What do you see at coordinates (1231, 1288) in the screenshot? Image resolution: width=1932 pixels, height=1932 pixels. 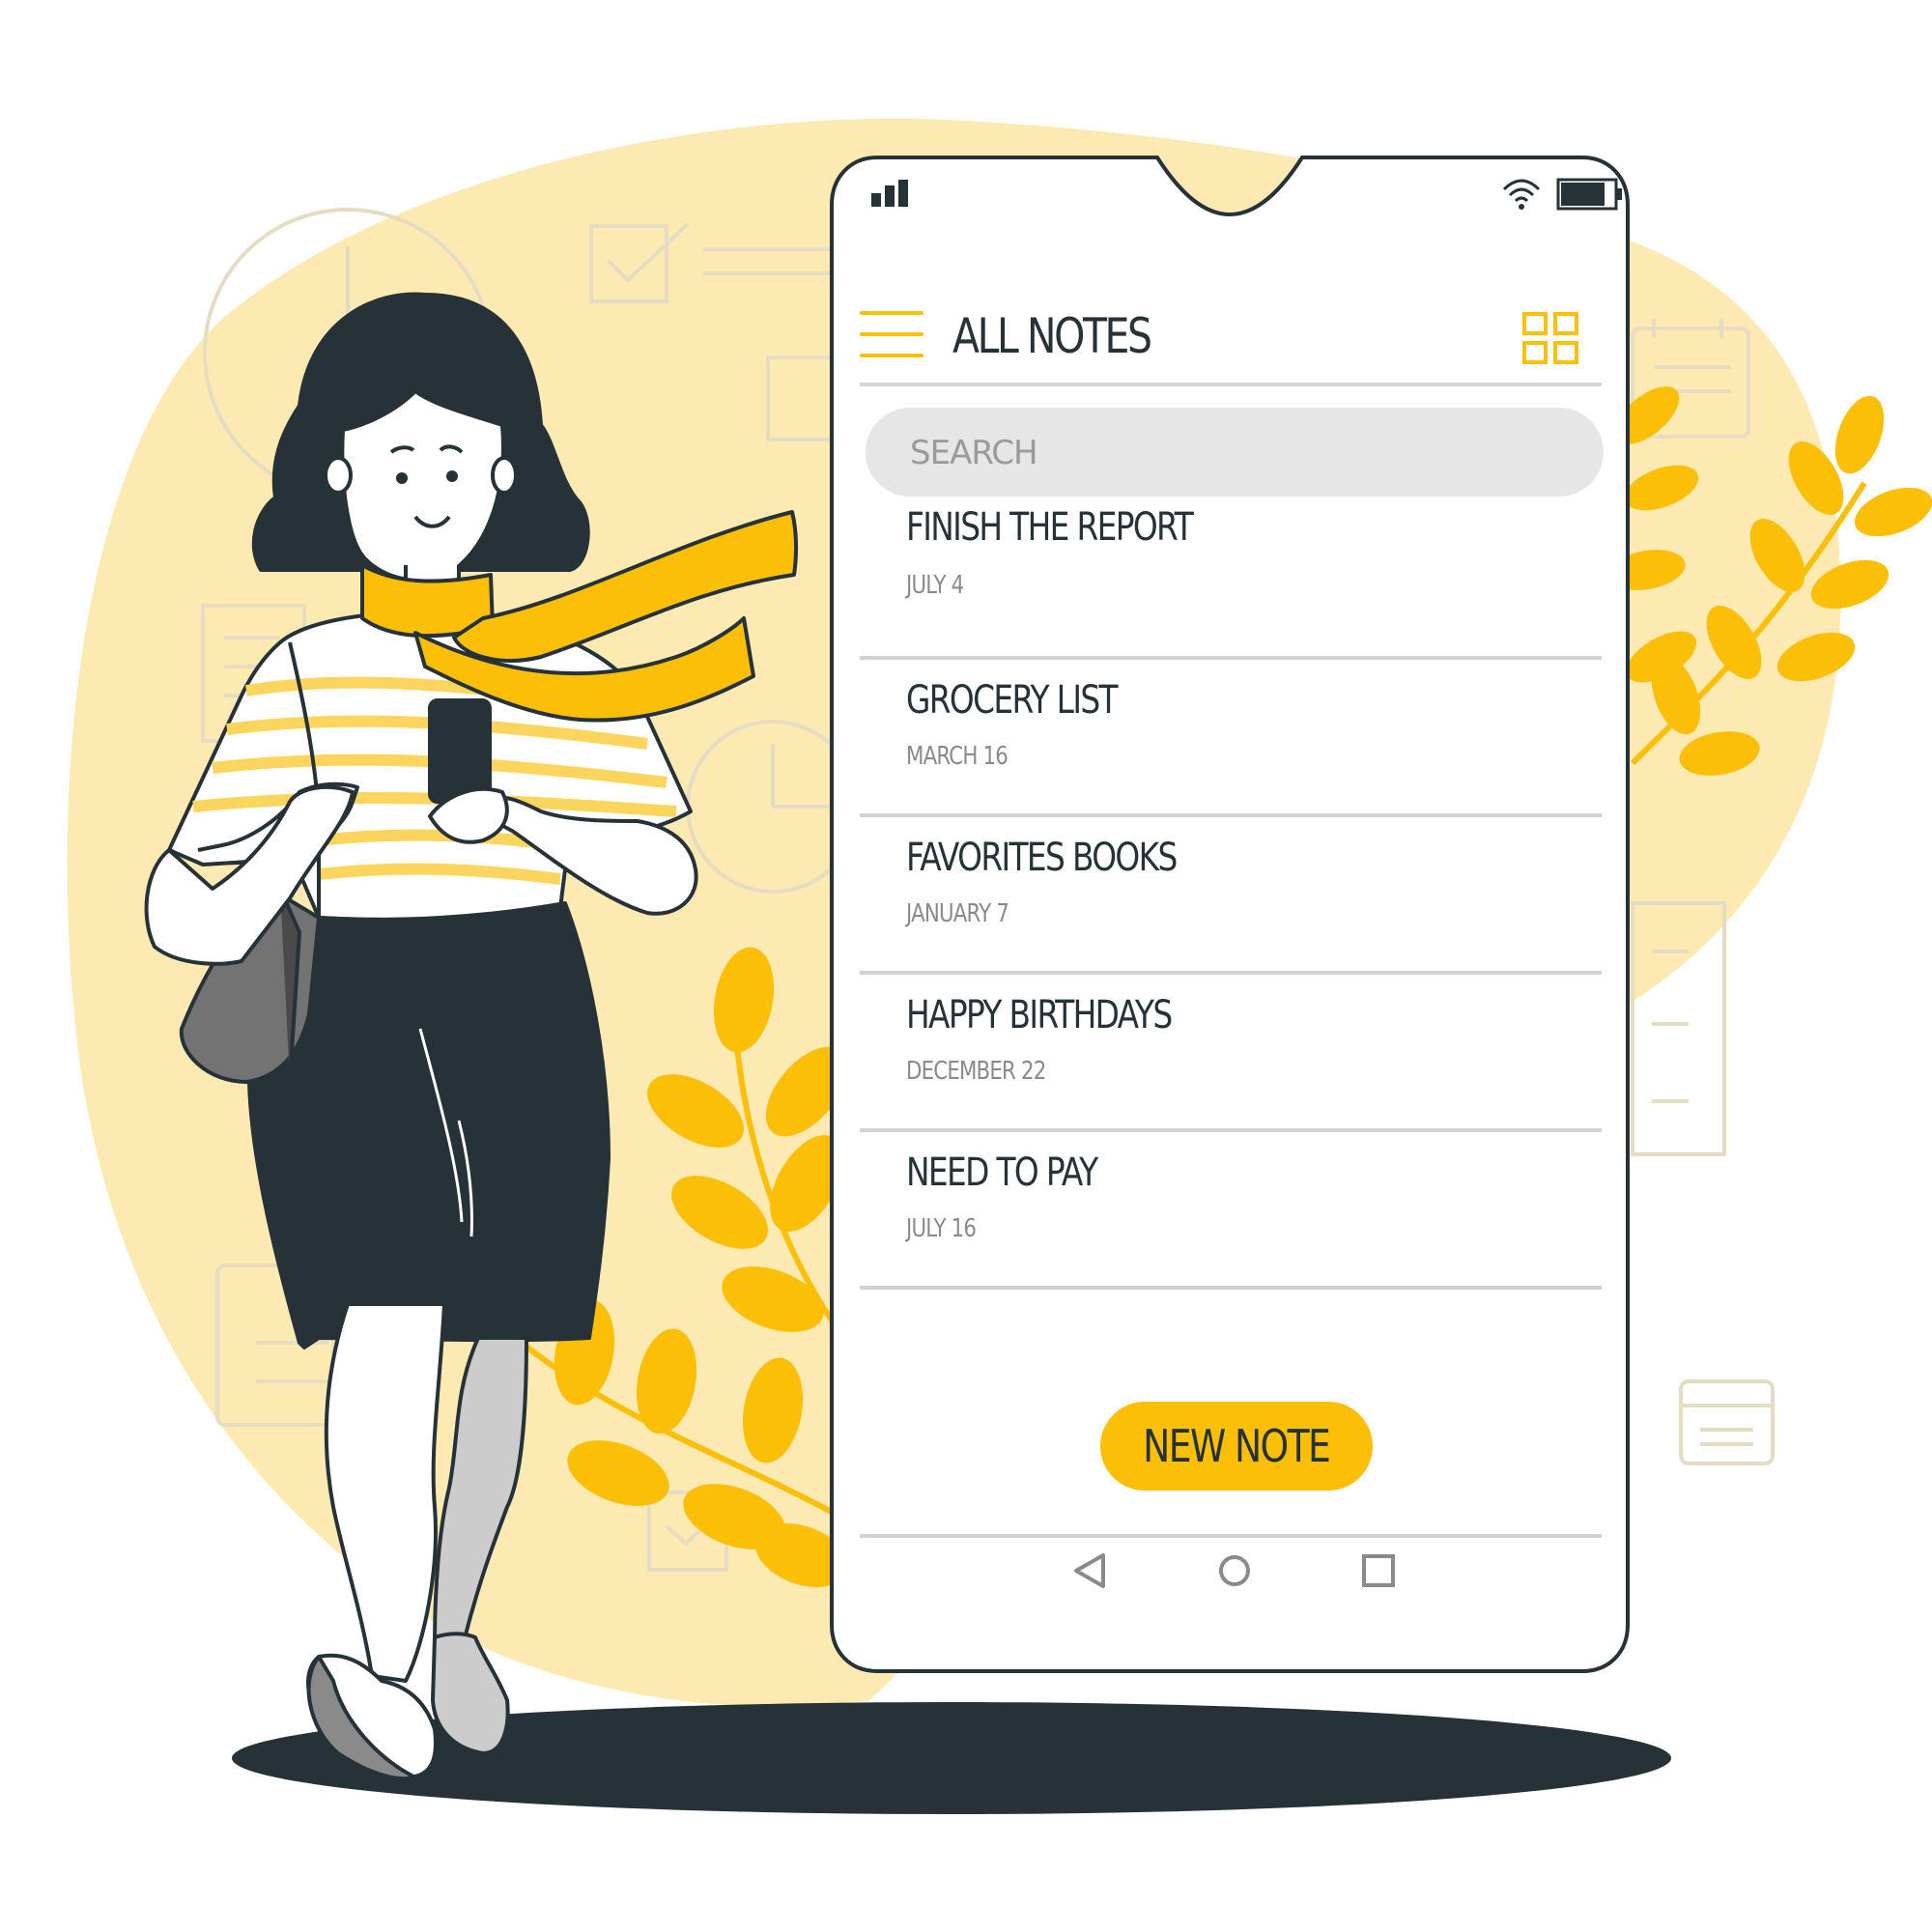 I see `note-divider` at bounding box center [1231, 1288].